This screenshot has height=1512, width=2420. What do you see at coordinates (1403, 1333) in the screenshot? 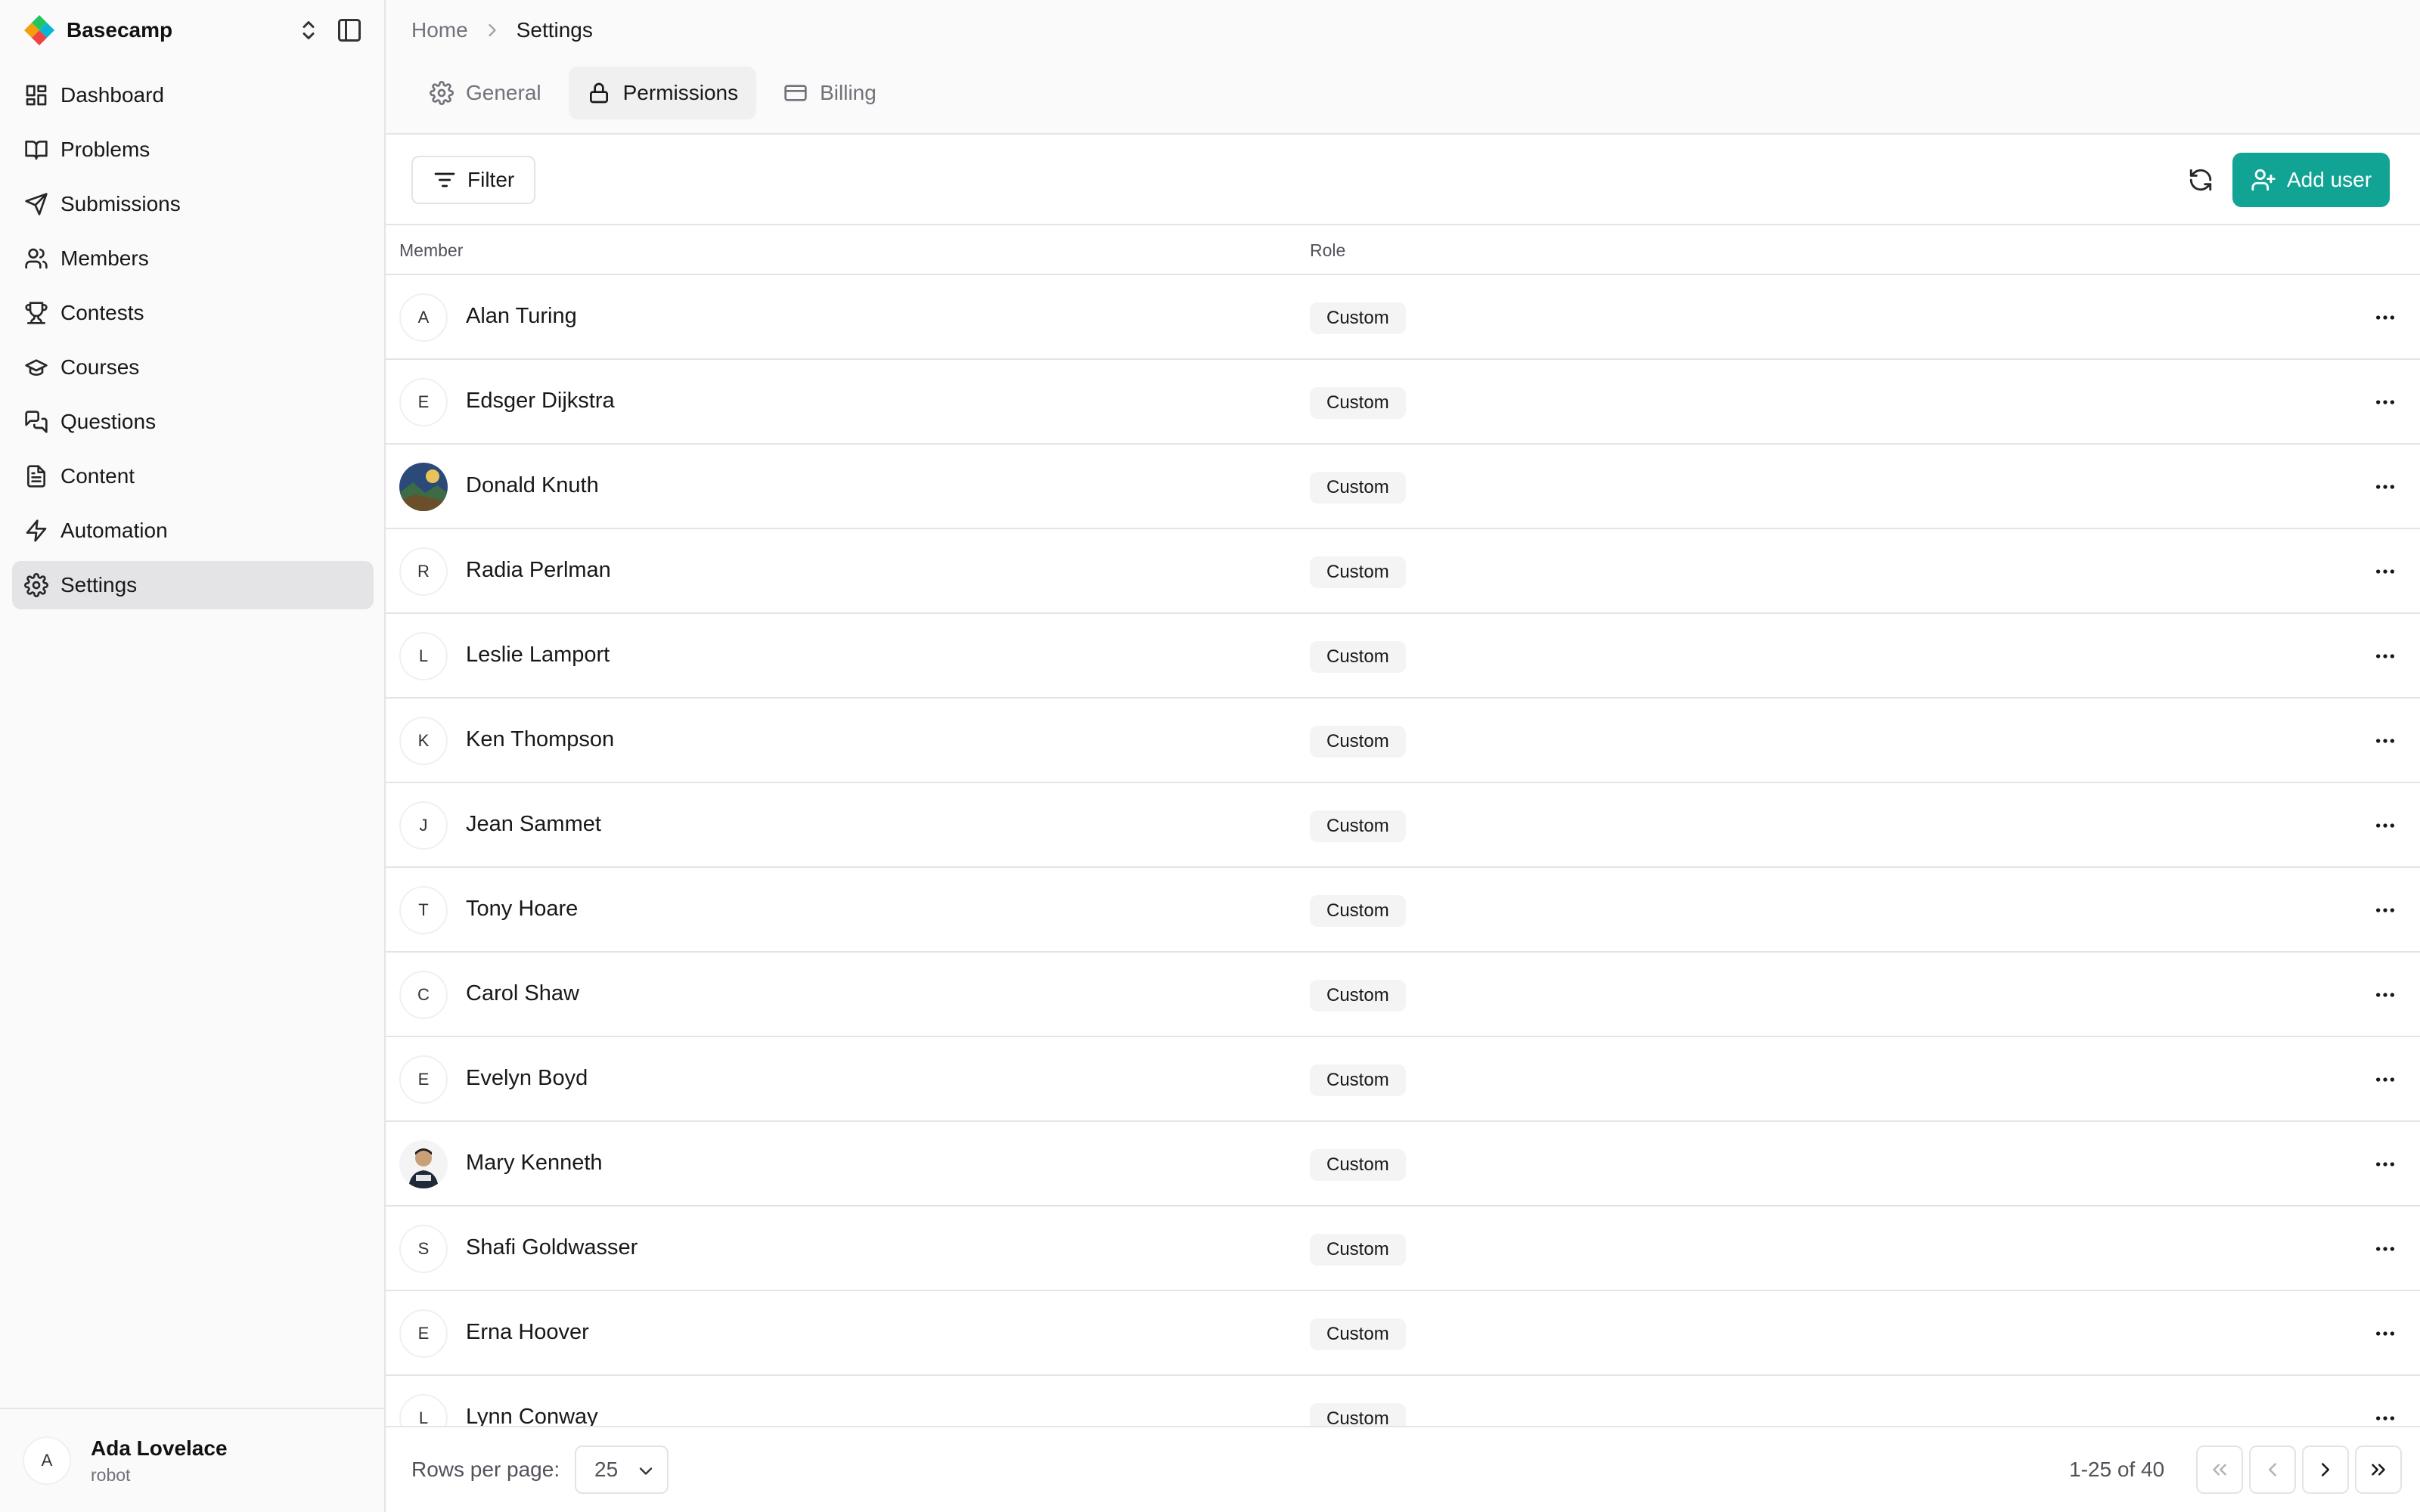
I see `table-row: E Erna Hoover Custom` at bounding box center [1403, 1333].